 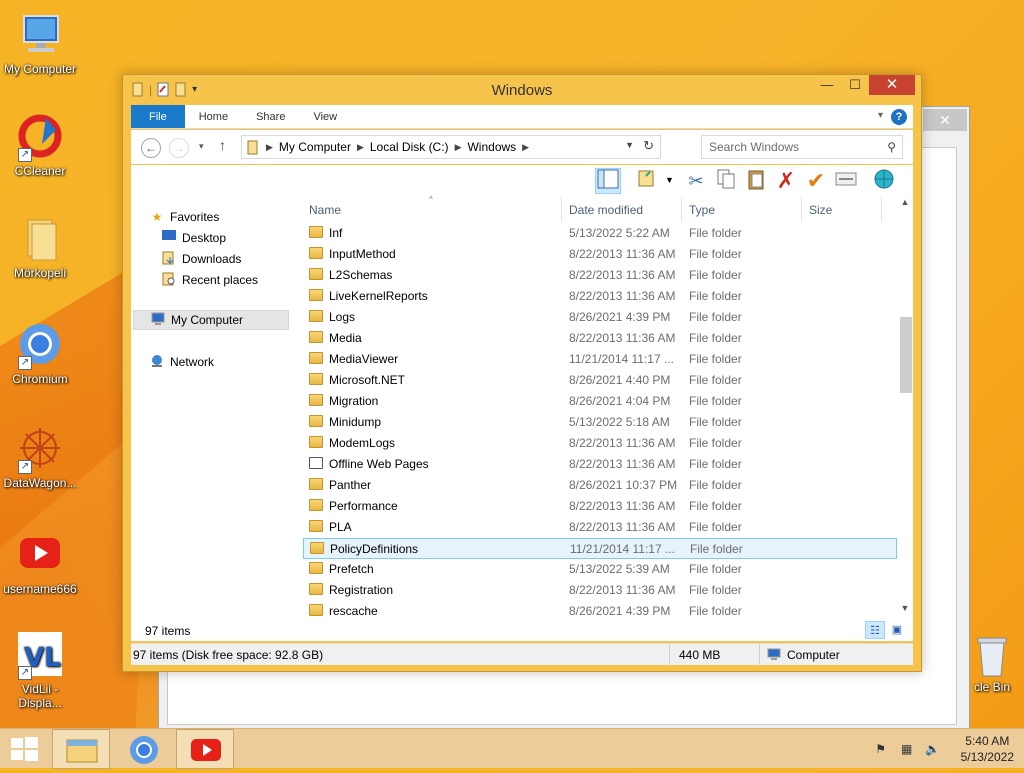 I want to click on network-icon: ▦, so click(x=907, y=749).